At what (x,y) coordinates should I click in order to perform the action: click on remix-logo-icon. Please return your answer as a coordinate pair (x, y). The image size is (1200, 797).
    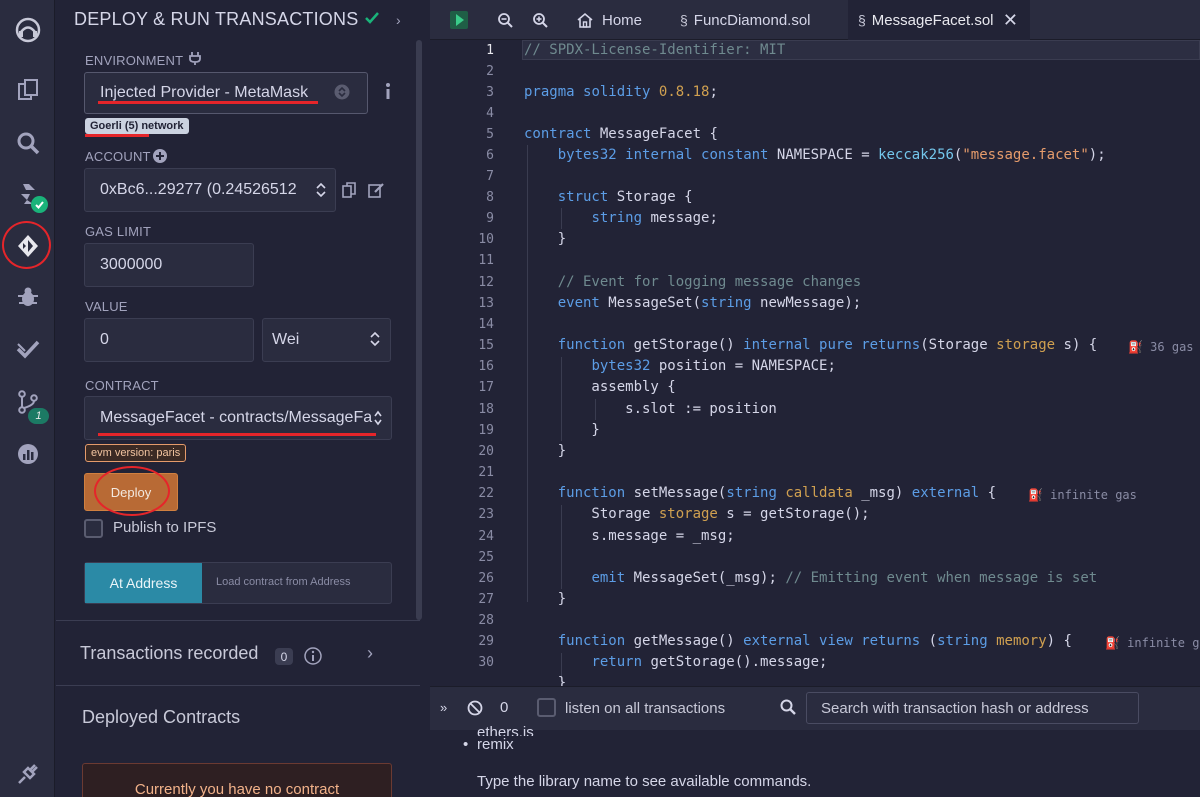
    Looking at the image, I should click on (27, 30).